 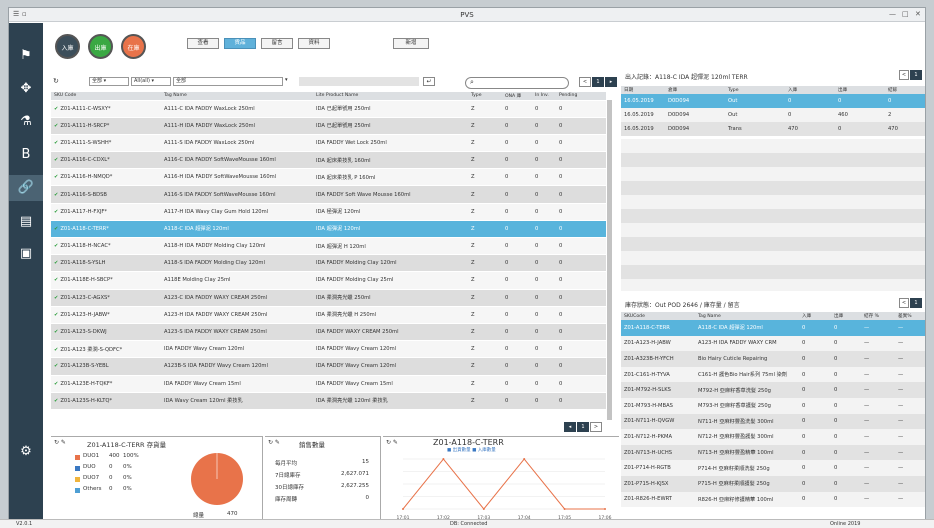 What do you see at coordinates (517, 83) in the screenshot?
I see `search-input: ⌕` at bounding box center [517, 83].